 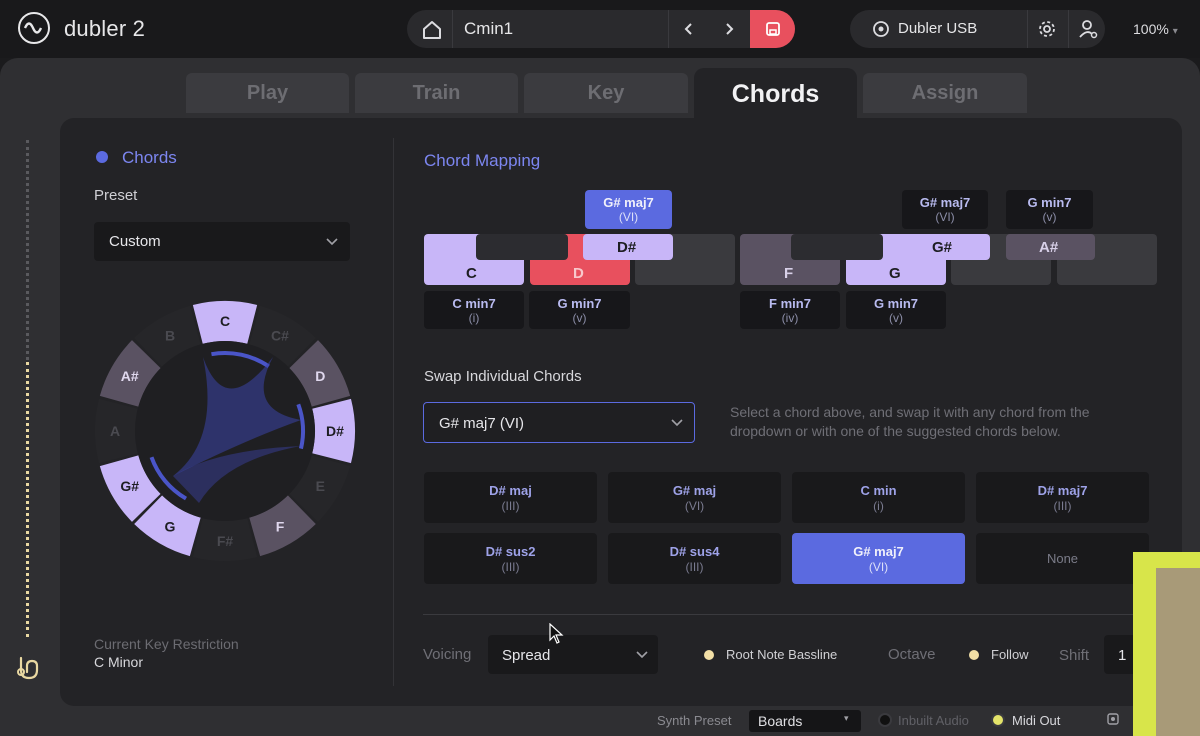 I want to click on chord-card-d-sharp: G# maj7 (VI), so click(x=628, y=209).